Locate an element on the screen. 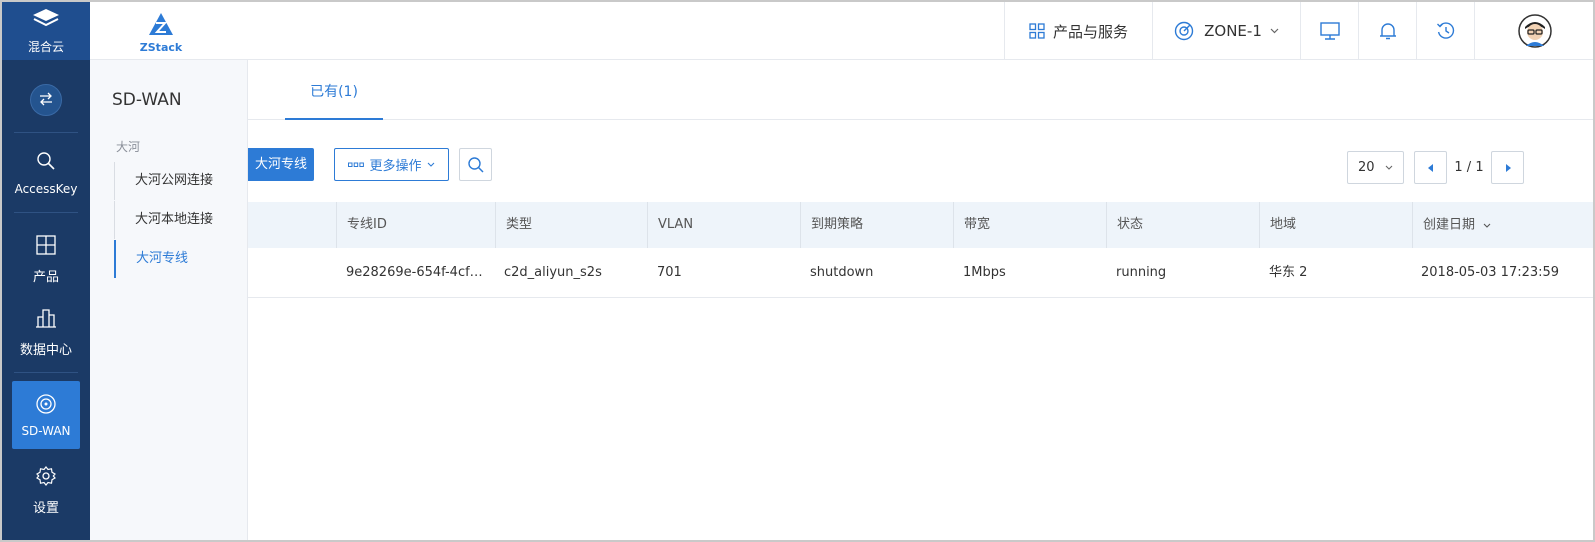  sdwan-subnav: SD-WAN 大河 大河公网连接 大河本地连接 大河专线 is located at coordinates (169, 300).